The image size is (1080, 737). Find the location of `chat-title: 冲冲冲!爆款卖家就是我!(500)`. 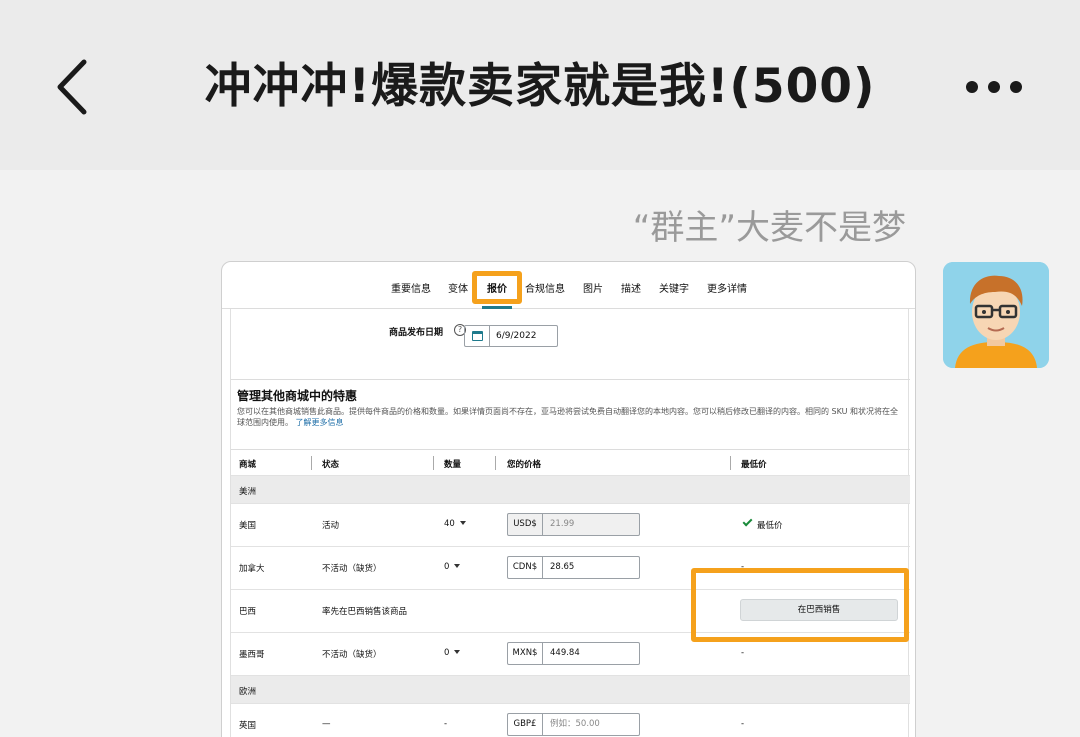

chat-title: 冲冲冲!爆款卖家就是我!(500) is located at coordinates (540, 86).